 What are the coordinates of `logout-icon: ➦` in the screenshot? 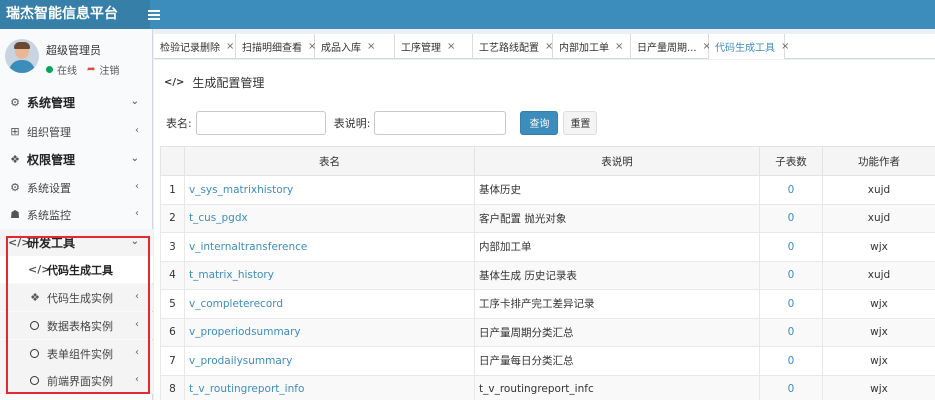 It's located at (91, 69).